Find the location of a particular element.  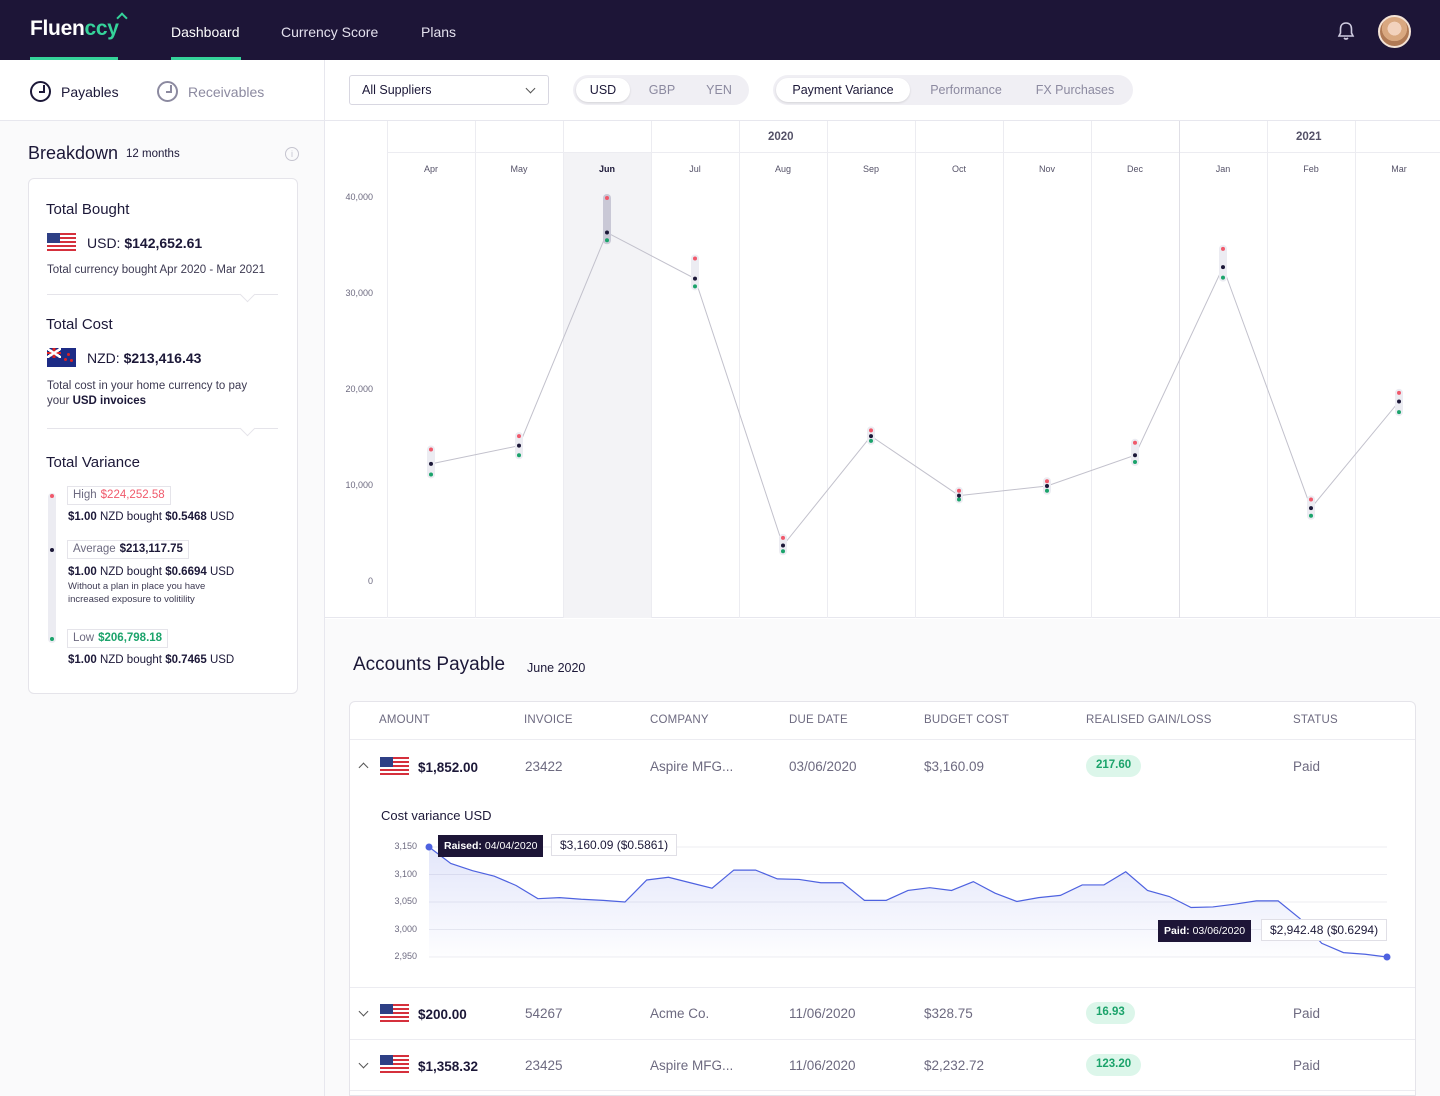

chevron-down-icon is located at coordinates (530, 88).